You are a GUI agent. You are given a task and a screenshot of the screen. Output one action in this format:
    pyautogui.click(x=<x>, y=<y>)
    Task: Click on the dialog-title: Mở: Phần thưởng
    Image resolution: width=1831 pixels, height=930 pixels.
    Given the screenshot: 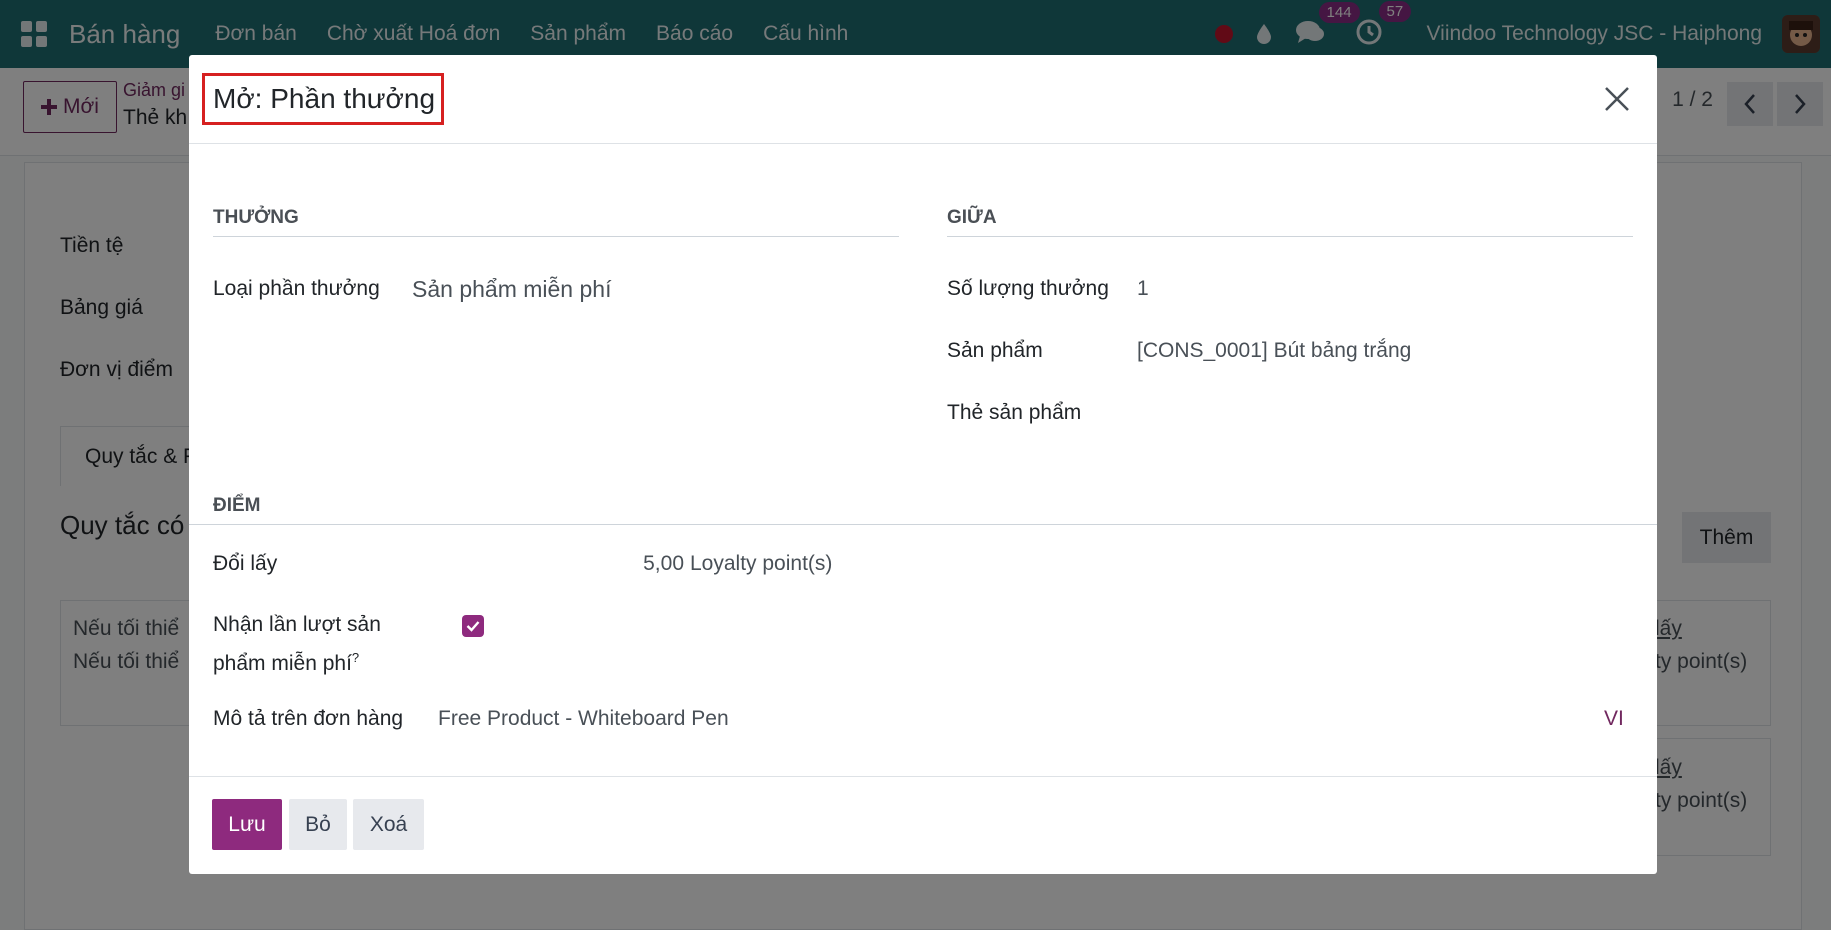 What is the action you would take?
    pyautogui.click(x=323, y=99)
    